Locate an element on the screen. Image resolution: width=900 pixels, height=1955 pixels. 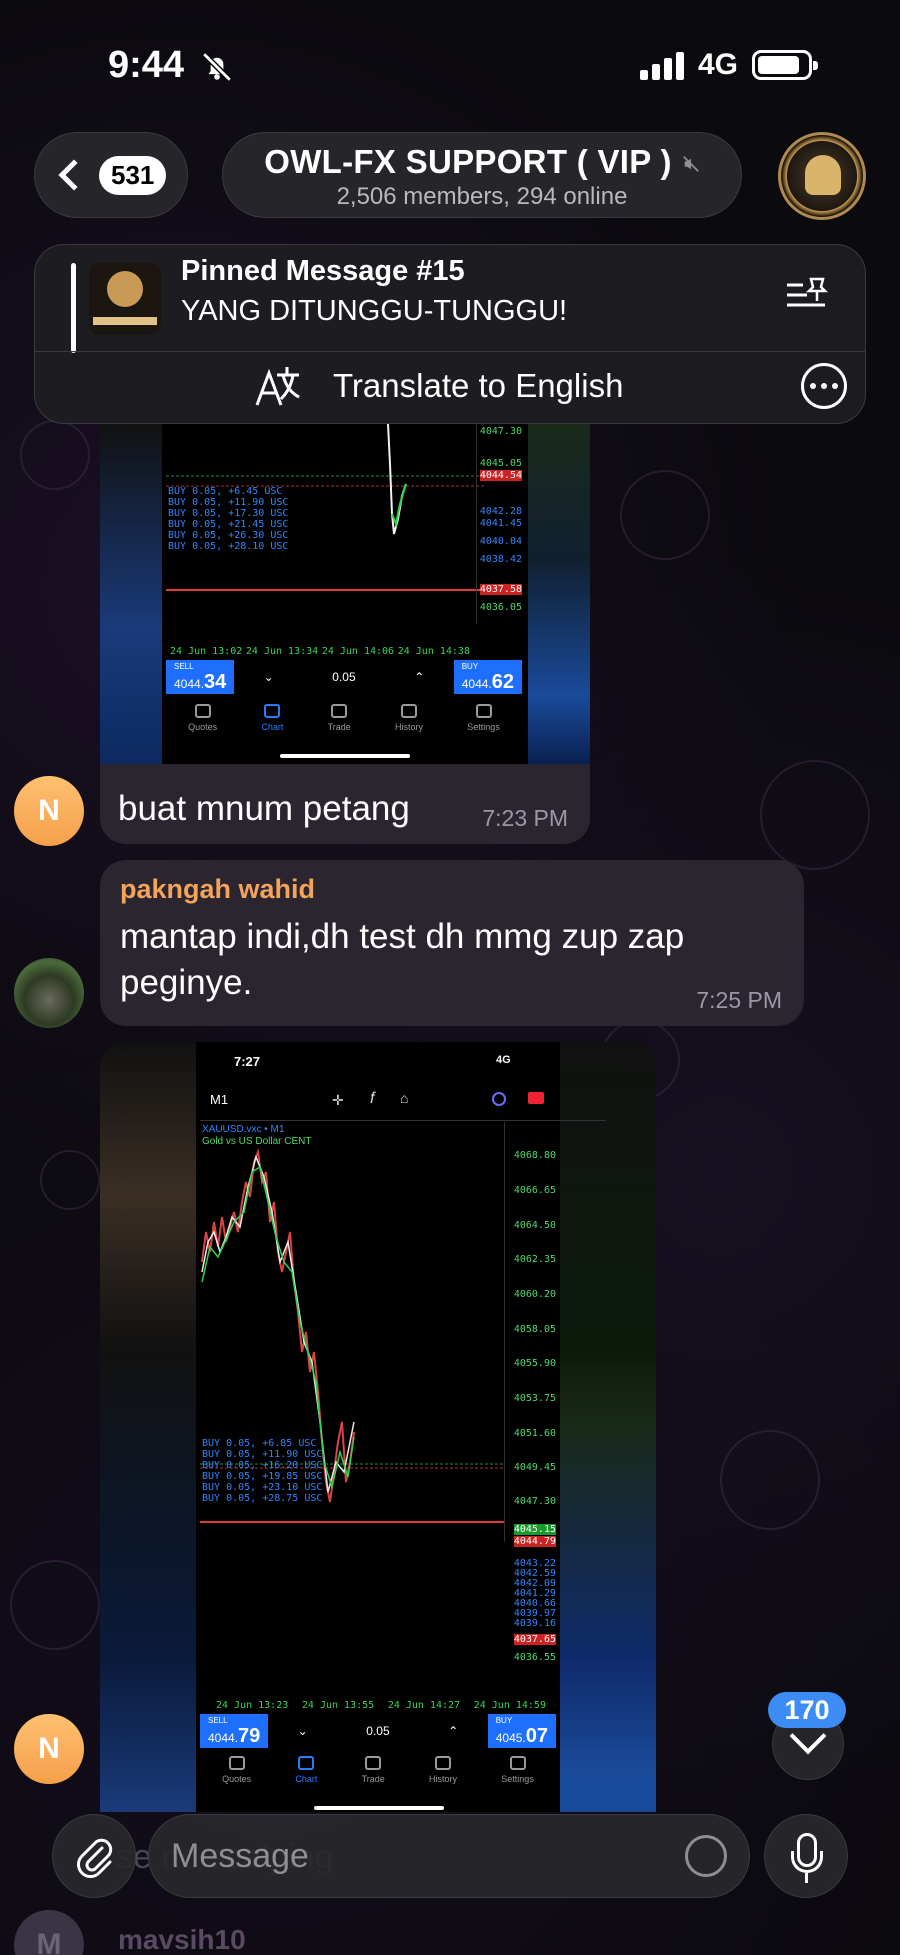
price-tick: 4042.28 is located at coordinates (500, 511).